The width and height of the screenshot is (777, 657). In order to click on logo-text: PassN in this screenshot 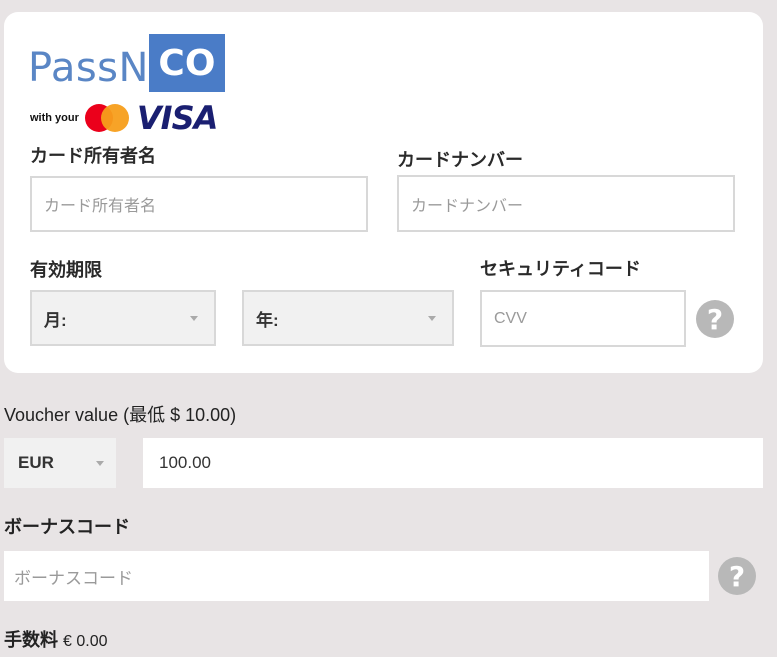, I will do `click(88, 68)`.